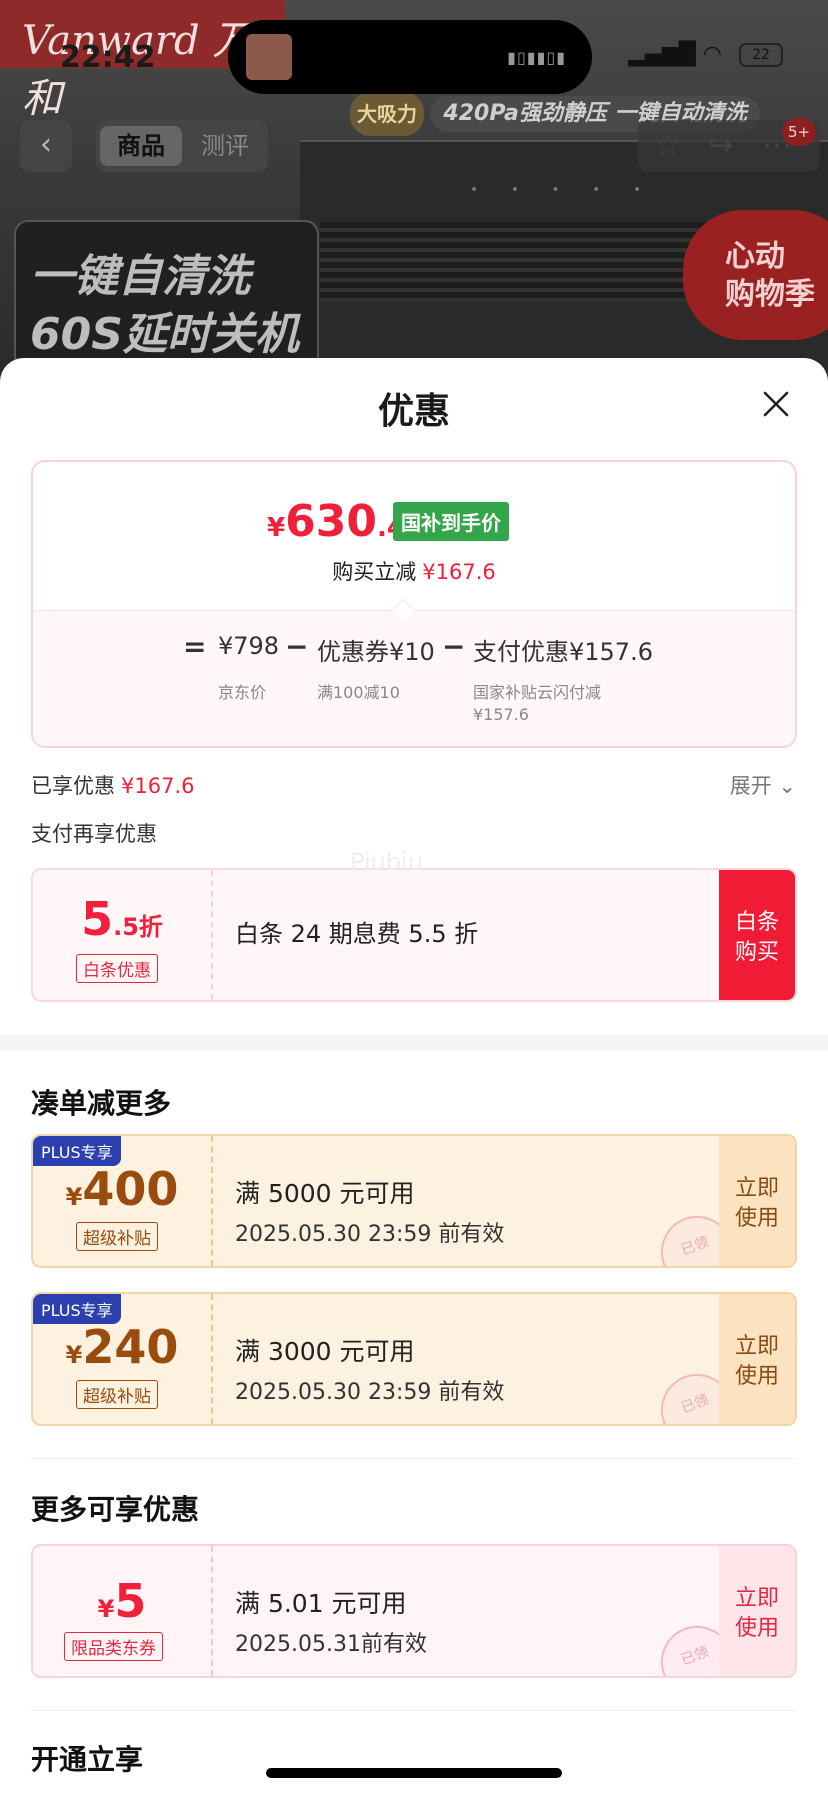 Image resolution: width=828 pixels, height=1795 pixels. I want to click on media-thumbnail, so click(269, 57).